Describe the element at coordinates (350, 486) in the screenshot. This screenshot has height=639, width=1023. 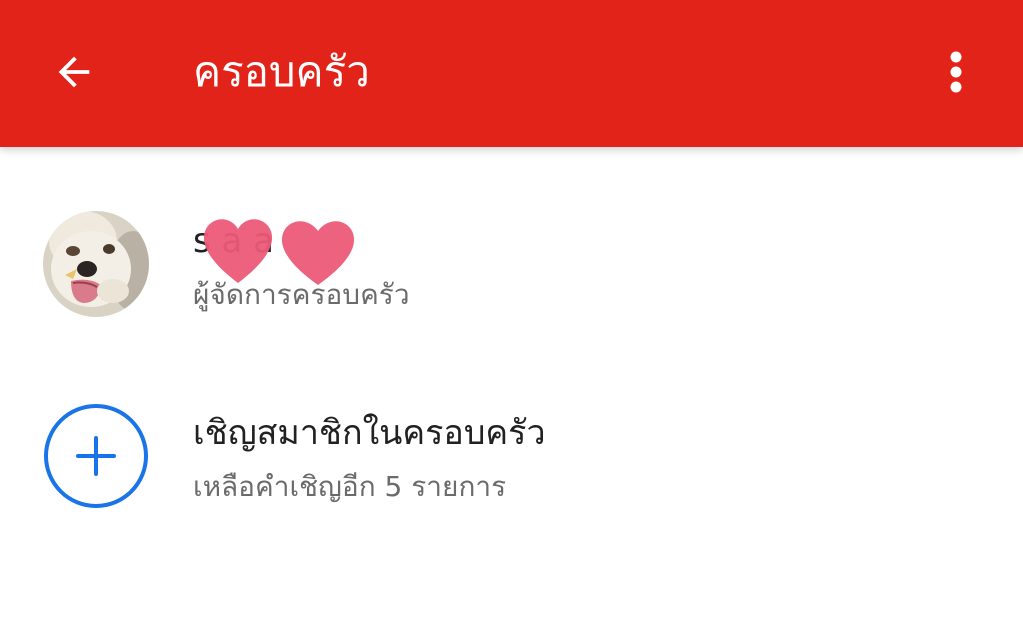
I see `invites-remaining: เหลือคำเชิญอีก 5 รายการ` at that location.